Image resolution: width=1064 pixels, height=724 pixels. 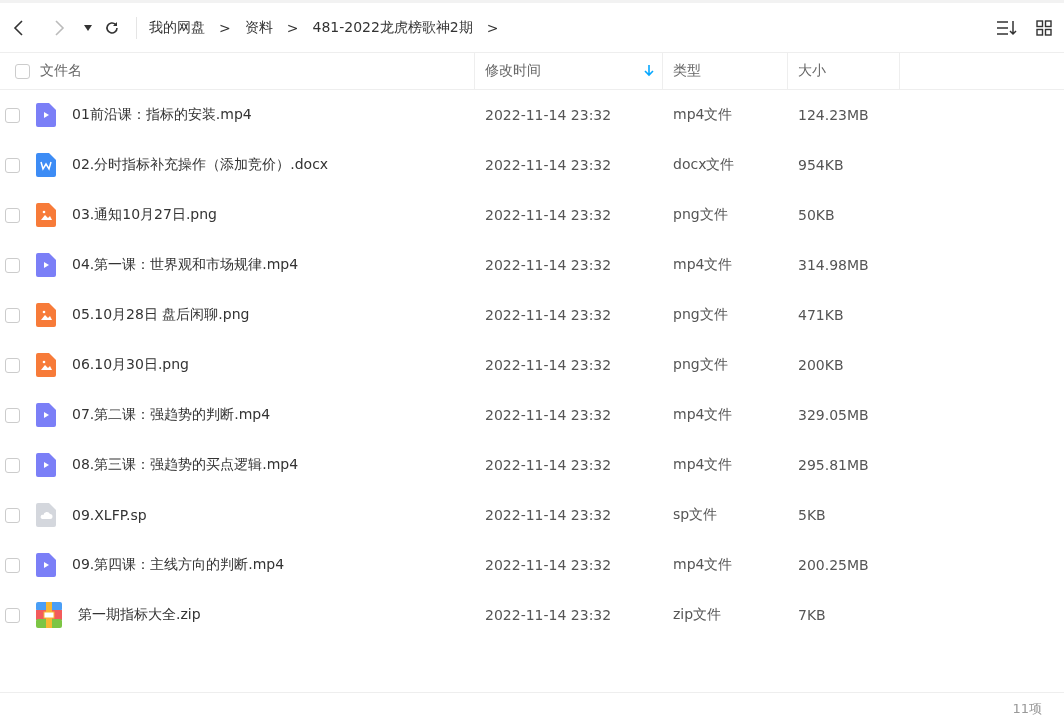 I want to click on file-size: 314.98MB, so click(x=833, y=265).